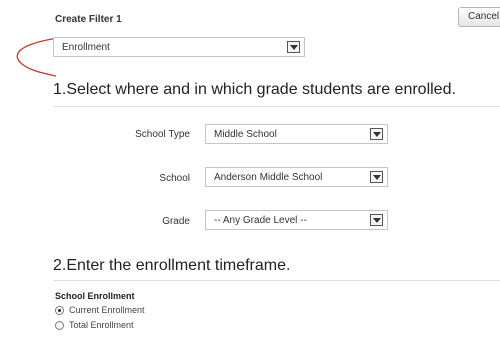 The image size is (500, 337). Describe the element at coordinates (101, 325) in the screenshot. I see `total-enrollment-label: Total Enrollment` at that location.